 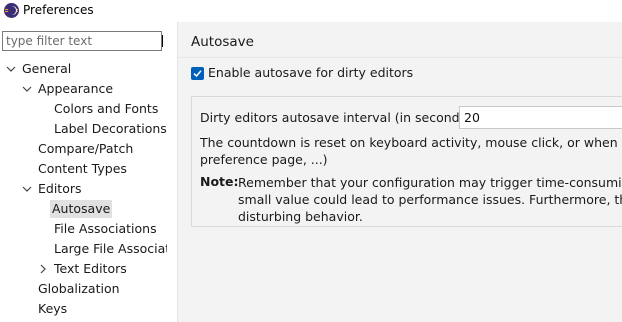 I want to click on note-line: disturbing behavior., so click(x=300, y=216).